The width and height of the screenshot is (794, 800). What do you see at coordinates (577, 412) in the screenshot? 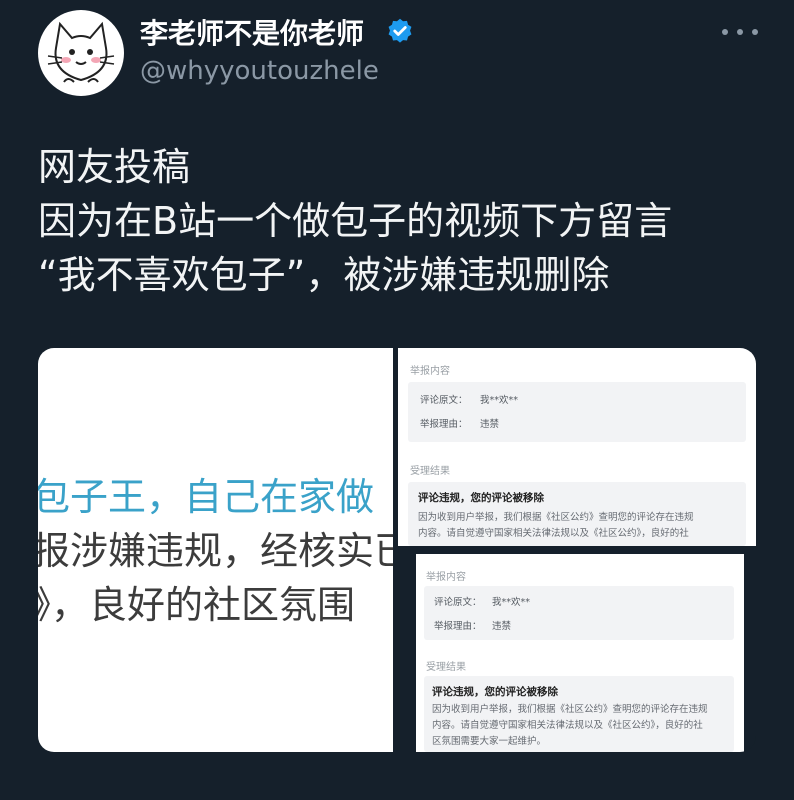
I see `report-box` at bounding box center [577, 412].